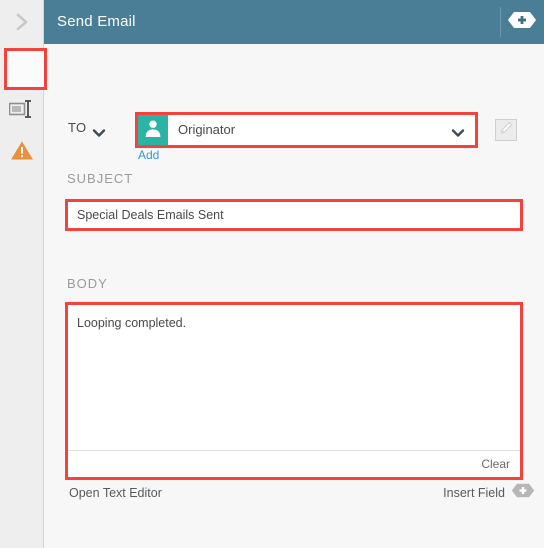  Describe the element at coordinates (96, 21) in the screenshot. I see `page-title: Send Email` at that location.